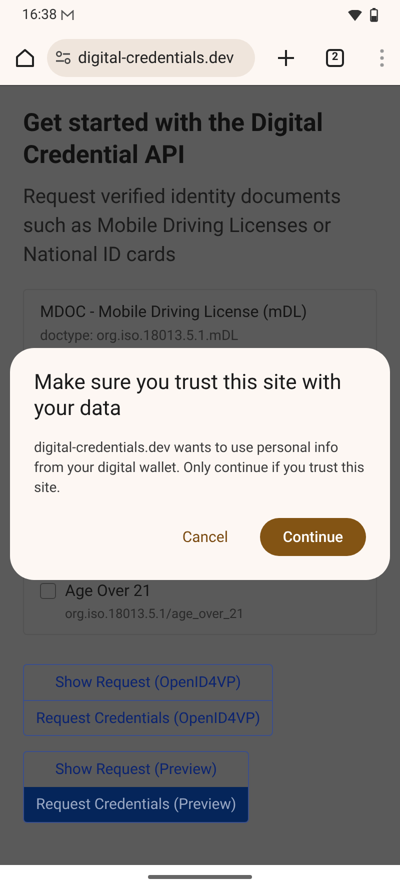  What do you see at coordinates (48, 590) in the screenshot?
I see `checkbox` at bounding box center [48, 590].